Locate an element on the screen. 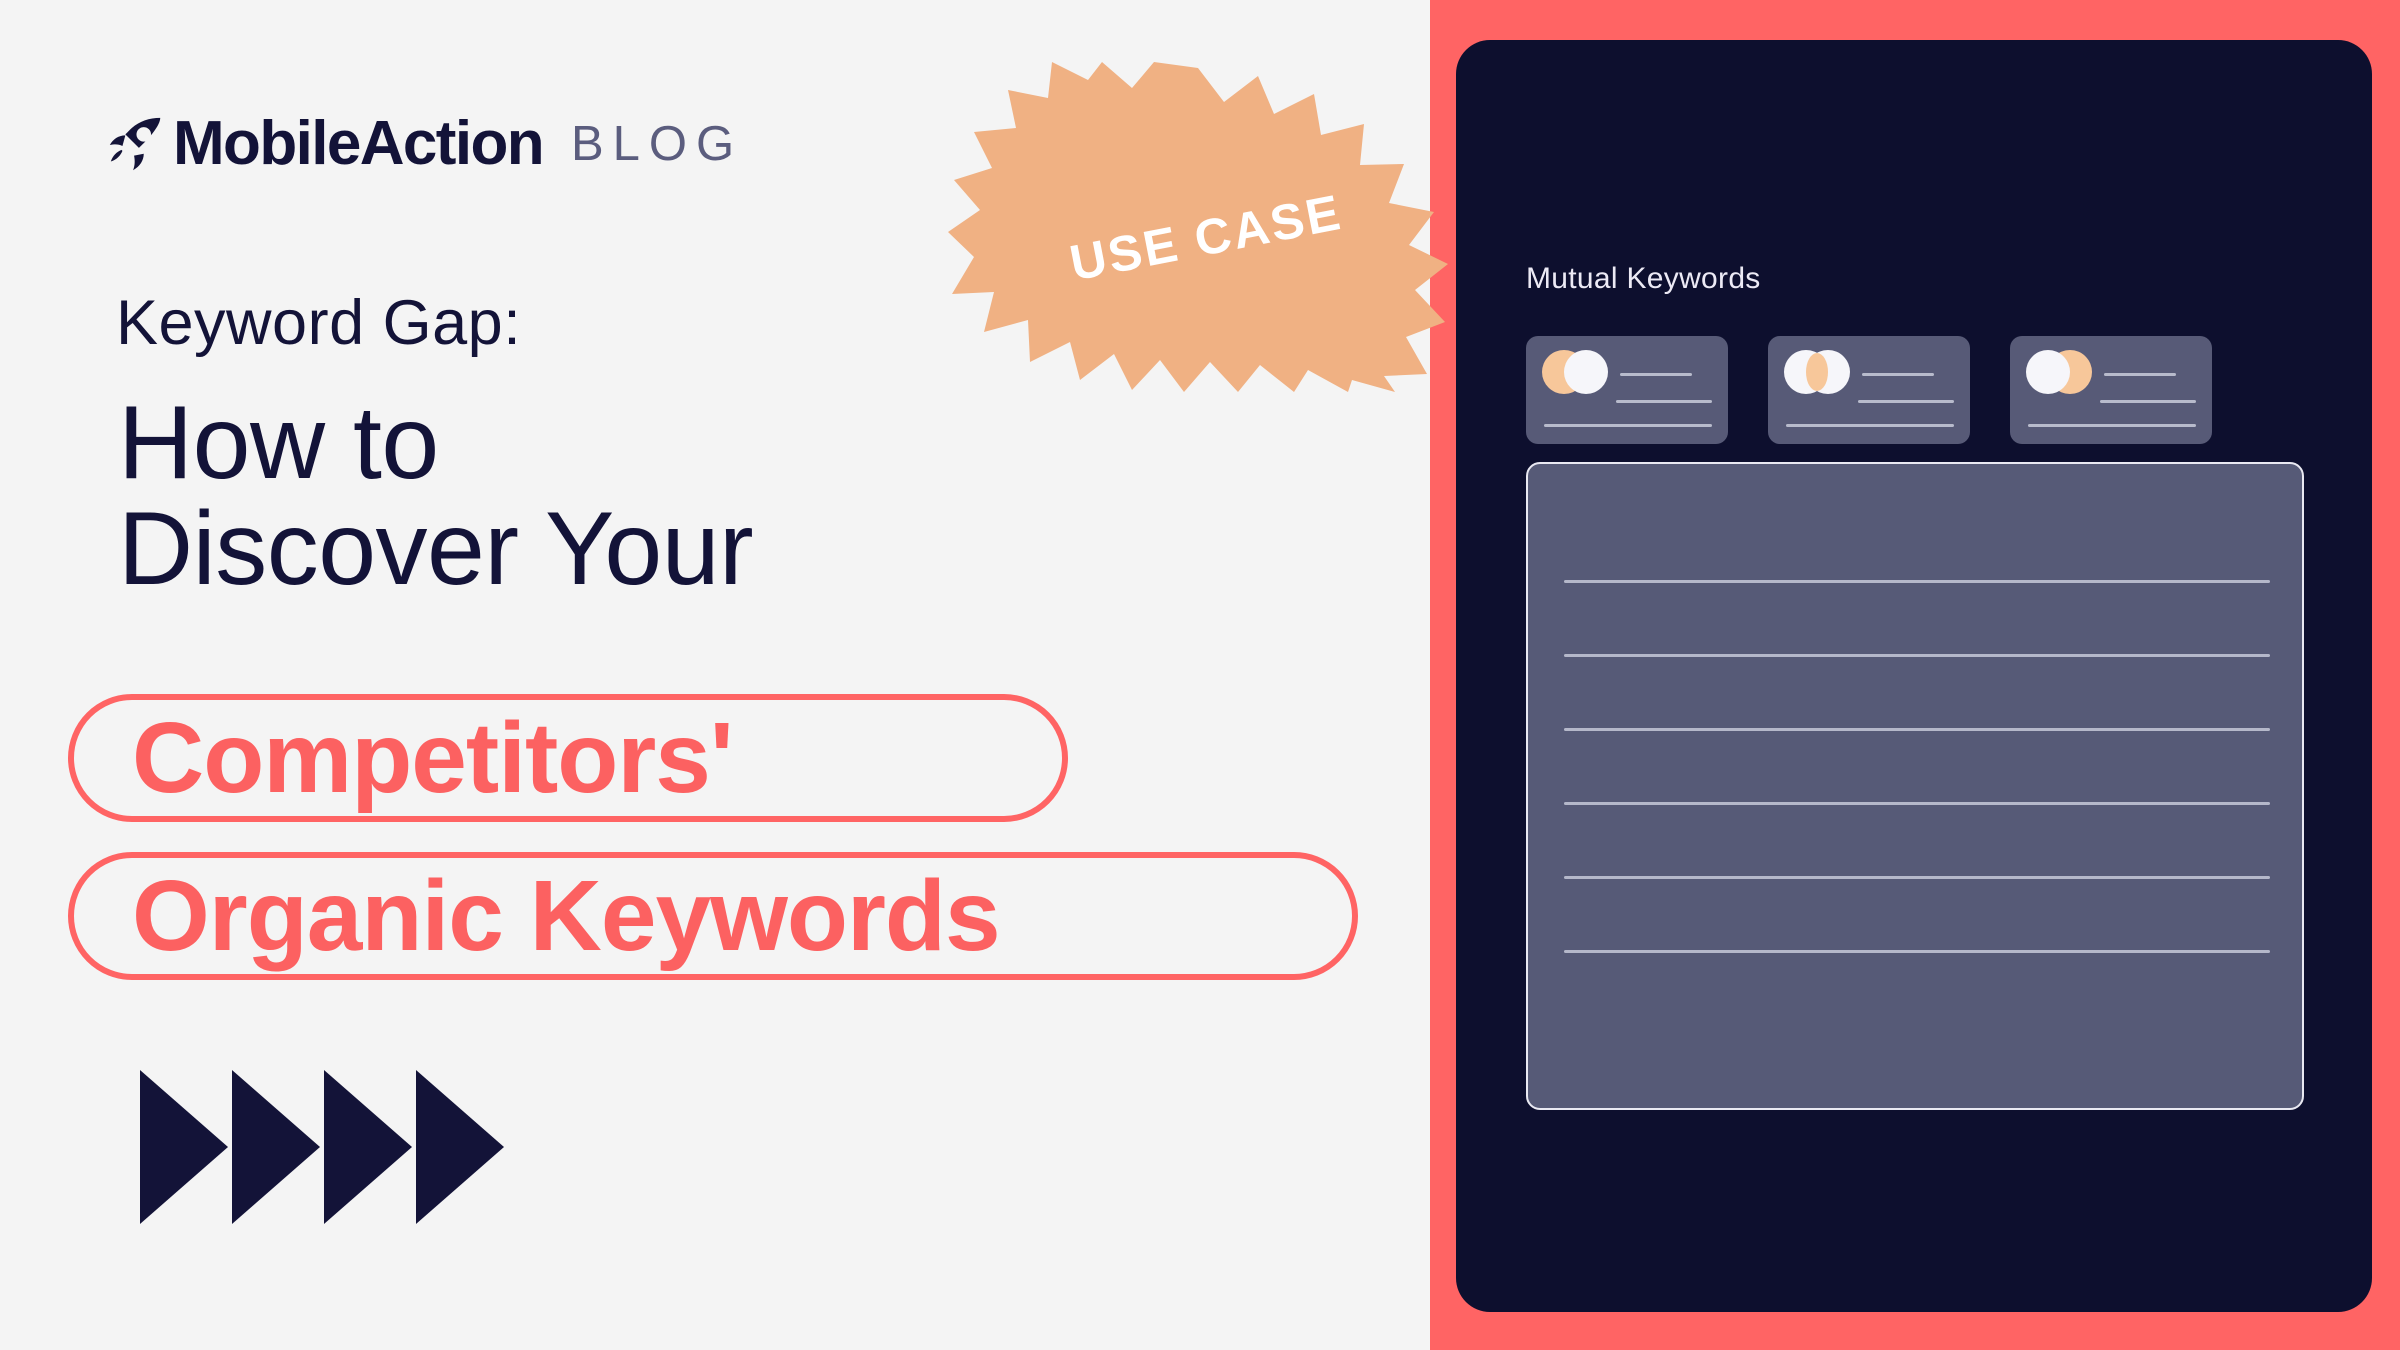 The width and height of the screenshot is (2400, 1350). brand-logo: MobileAction BLOG is located at coordinates (424, 144).